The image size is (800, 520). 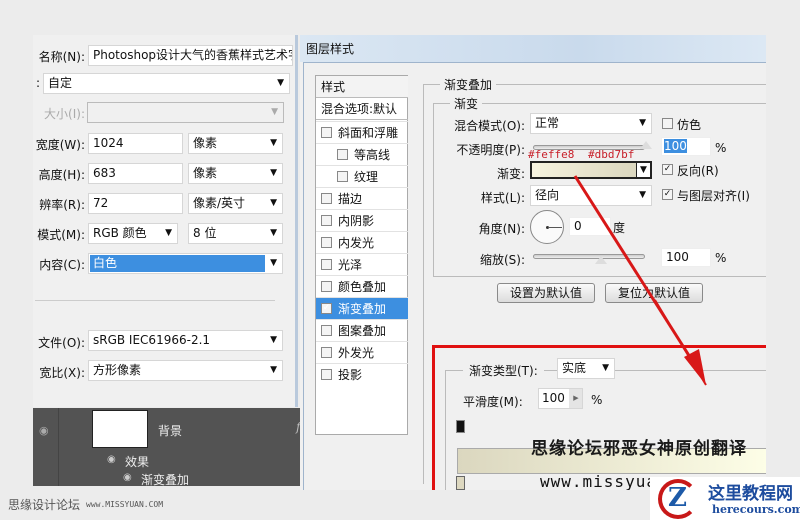 I want to click on site-logo: Z 这里教程网 herecours.com, so click(x=725, y=498).